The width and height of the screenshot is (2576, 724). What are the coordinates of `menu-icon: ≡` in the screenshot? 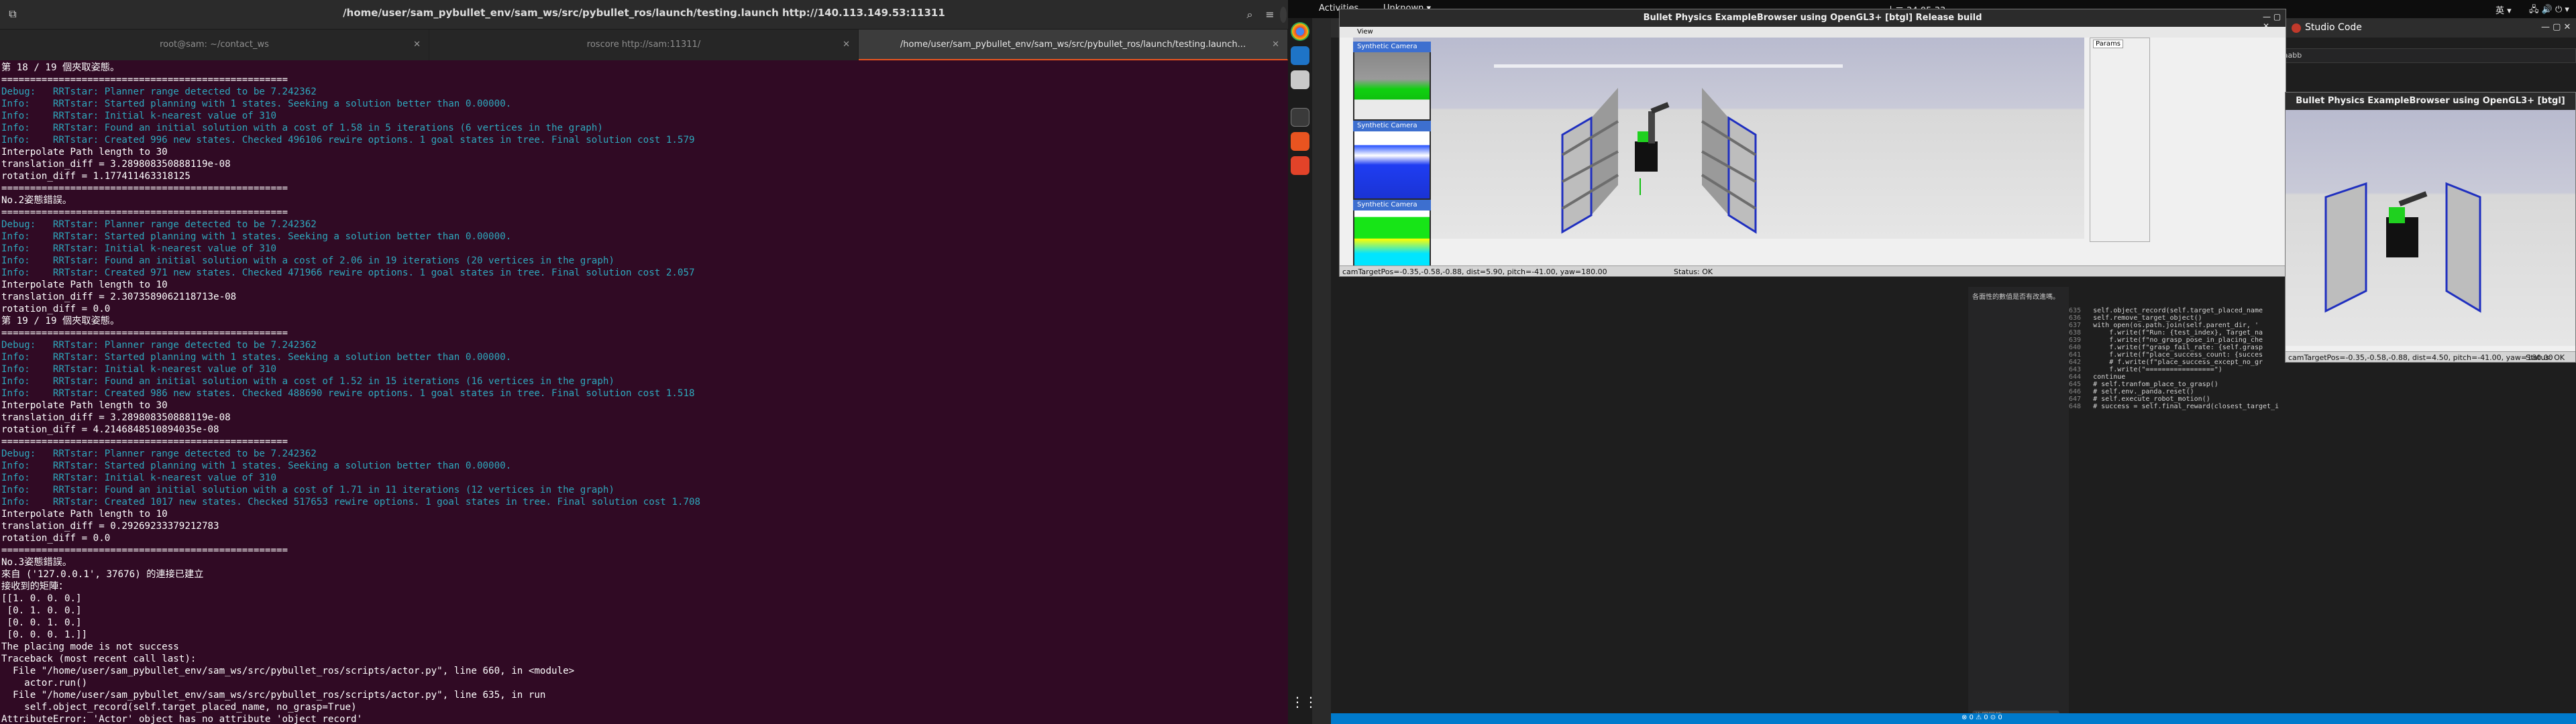 It's located at (1270, 15).